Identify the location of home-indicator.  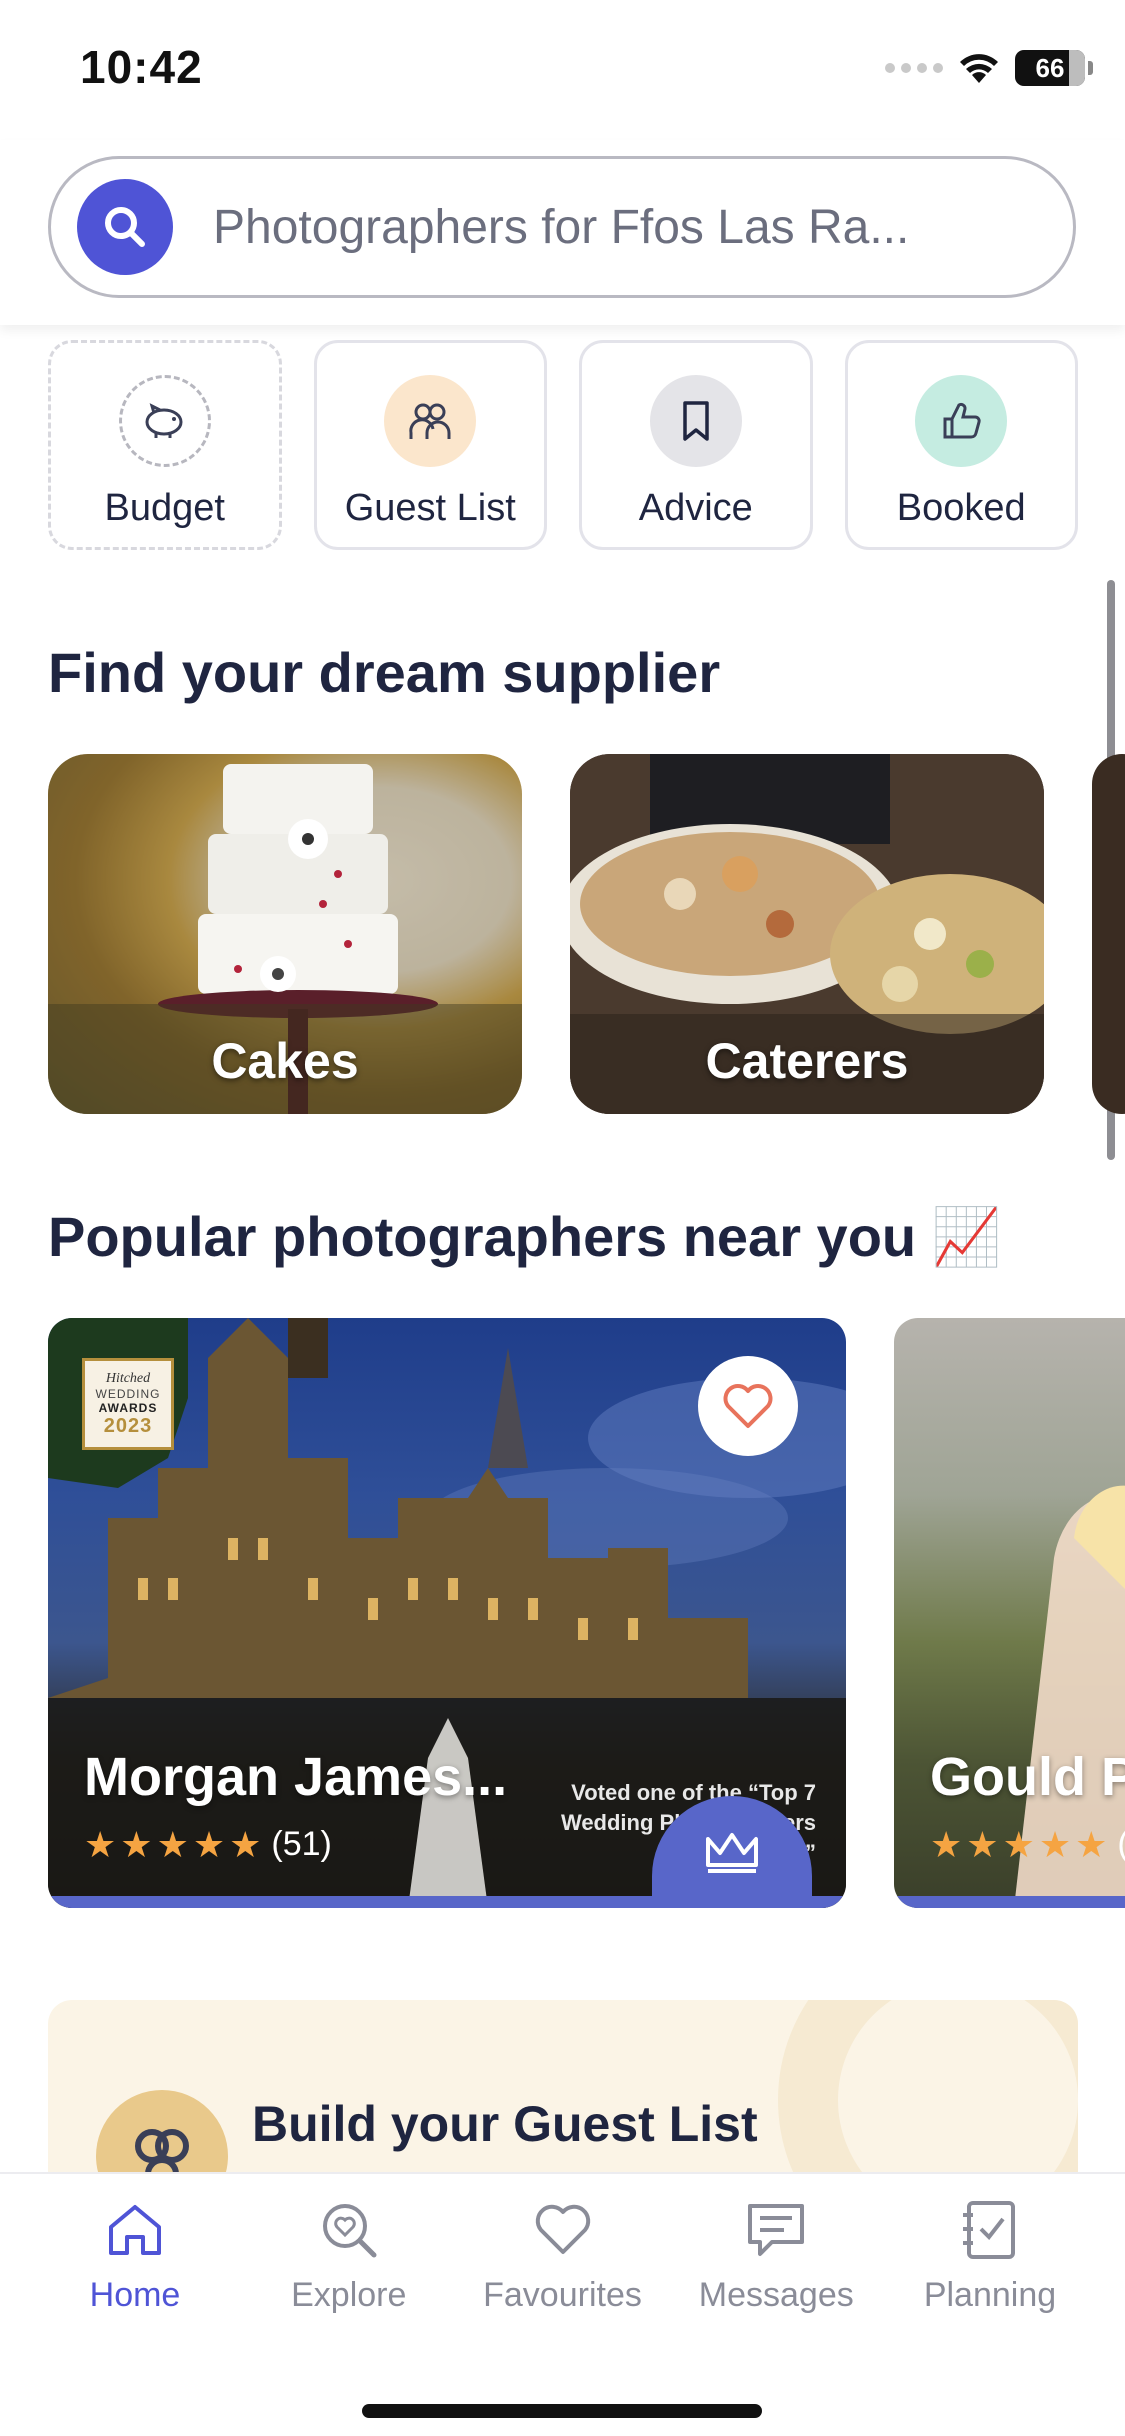
(562, 2411).